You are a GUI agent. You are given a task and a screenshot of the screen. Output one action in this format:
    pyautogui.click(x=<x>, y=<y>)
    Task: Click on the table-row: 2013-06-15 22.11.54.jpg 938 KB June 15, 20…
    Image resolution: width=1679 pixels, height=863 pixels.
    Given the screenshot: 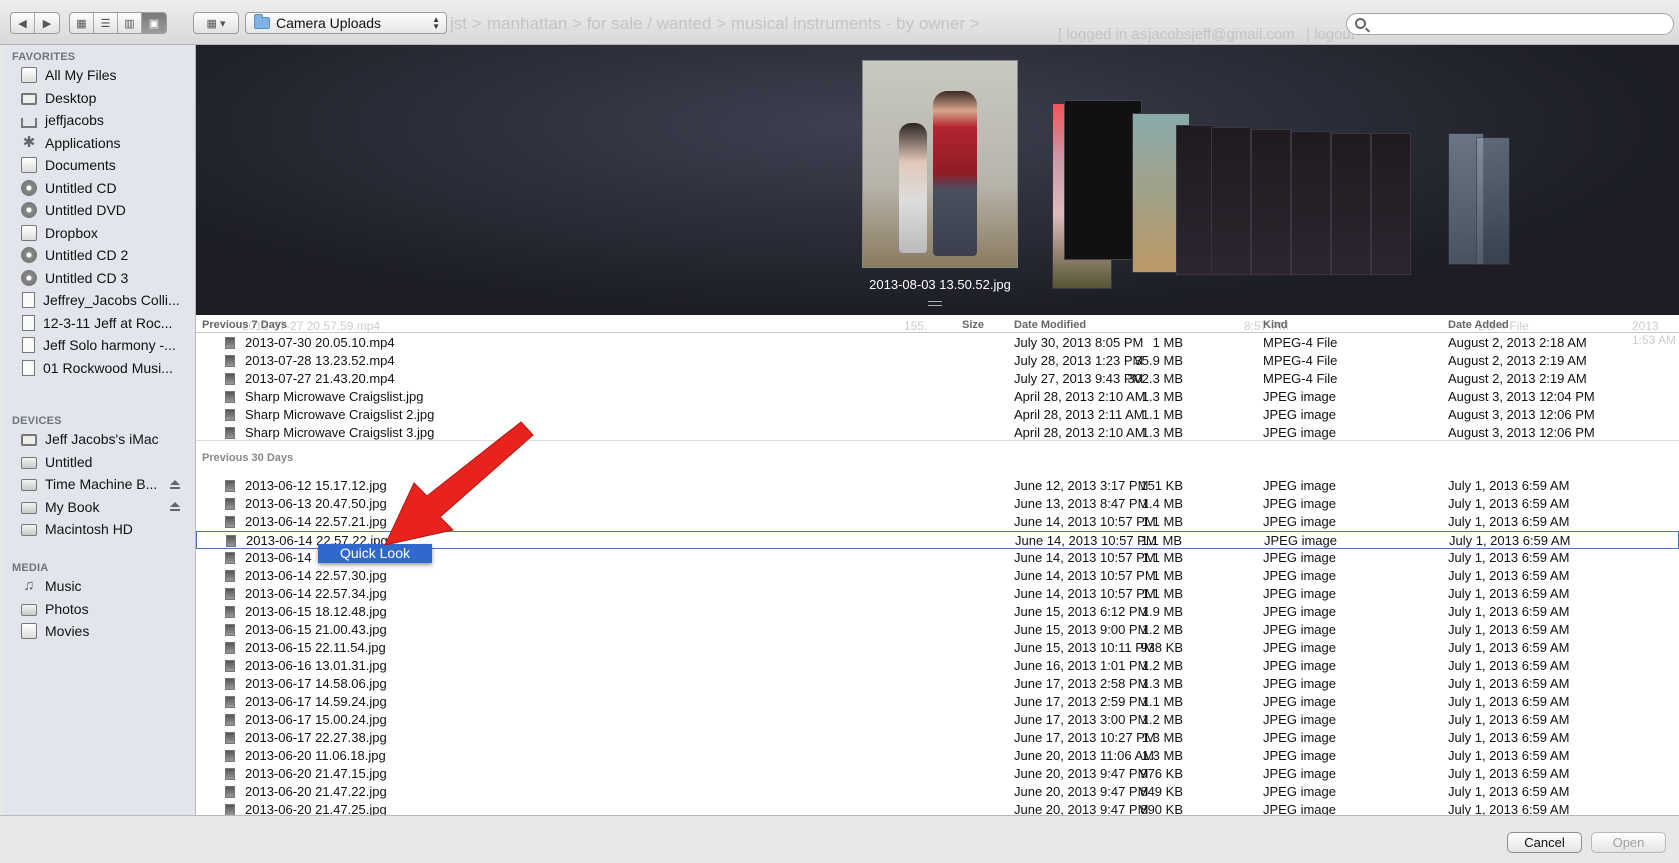 What is the action you would take?
    pyautogui.click(x=937, y=648)
    